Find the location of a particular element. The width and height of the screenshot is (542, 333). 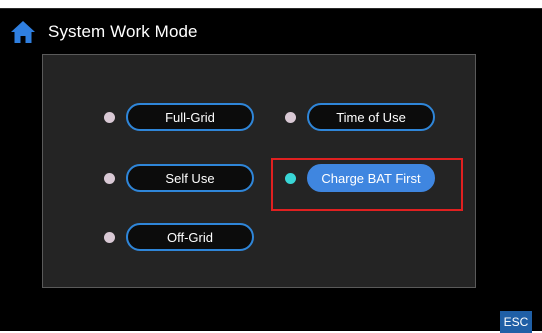

mode-option-charge-bat-first: Charge BAT First is located at coordinates (360, 178).